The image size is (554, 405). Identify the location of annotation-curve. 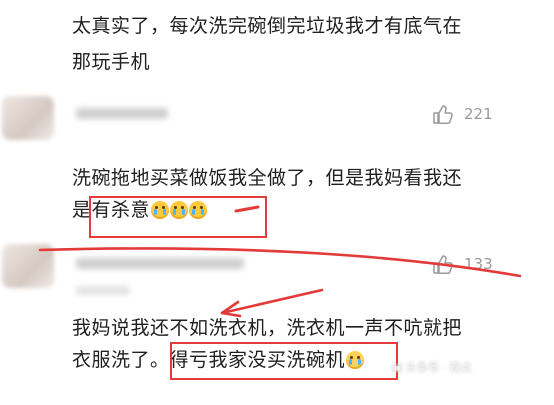
(280, 262).